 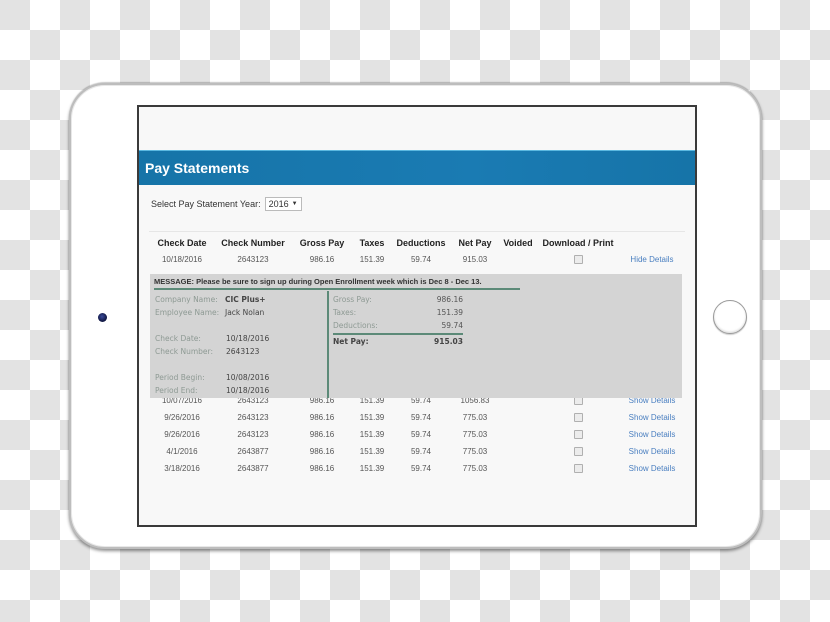 I want to click on top-blank-area, so click(x=417, y=128).